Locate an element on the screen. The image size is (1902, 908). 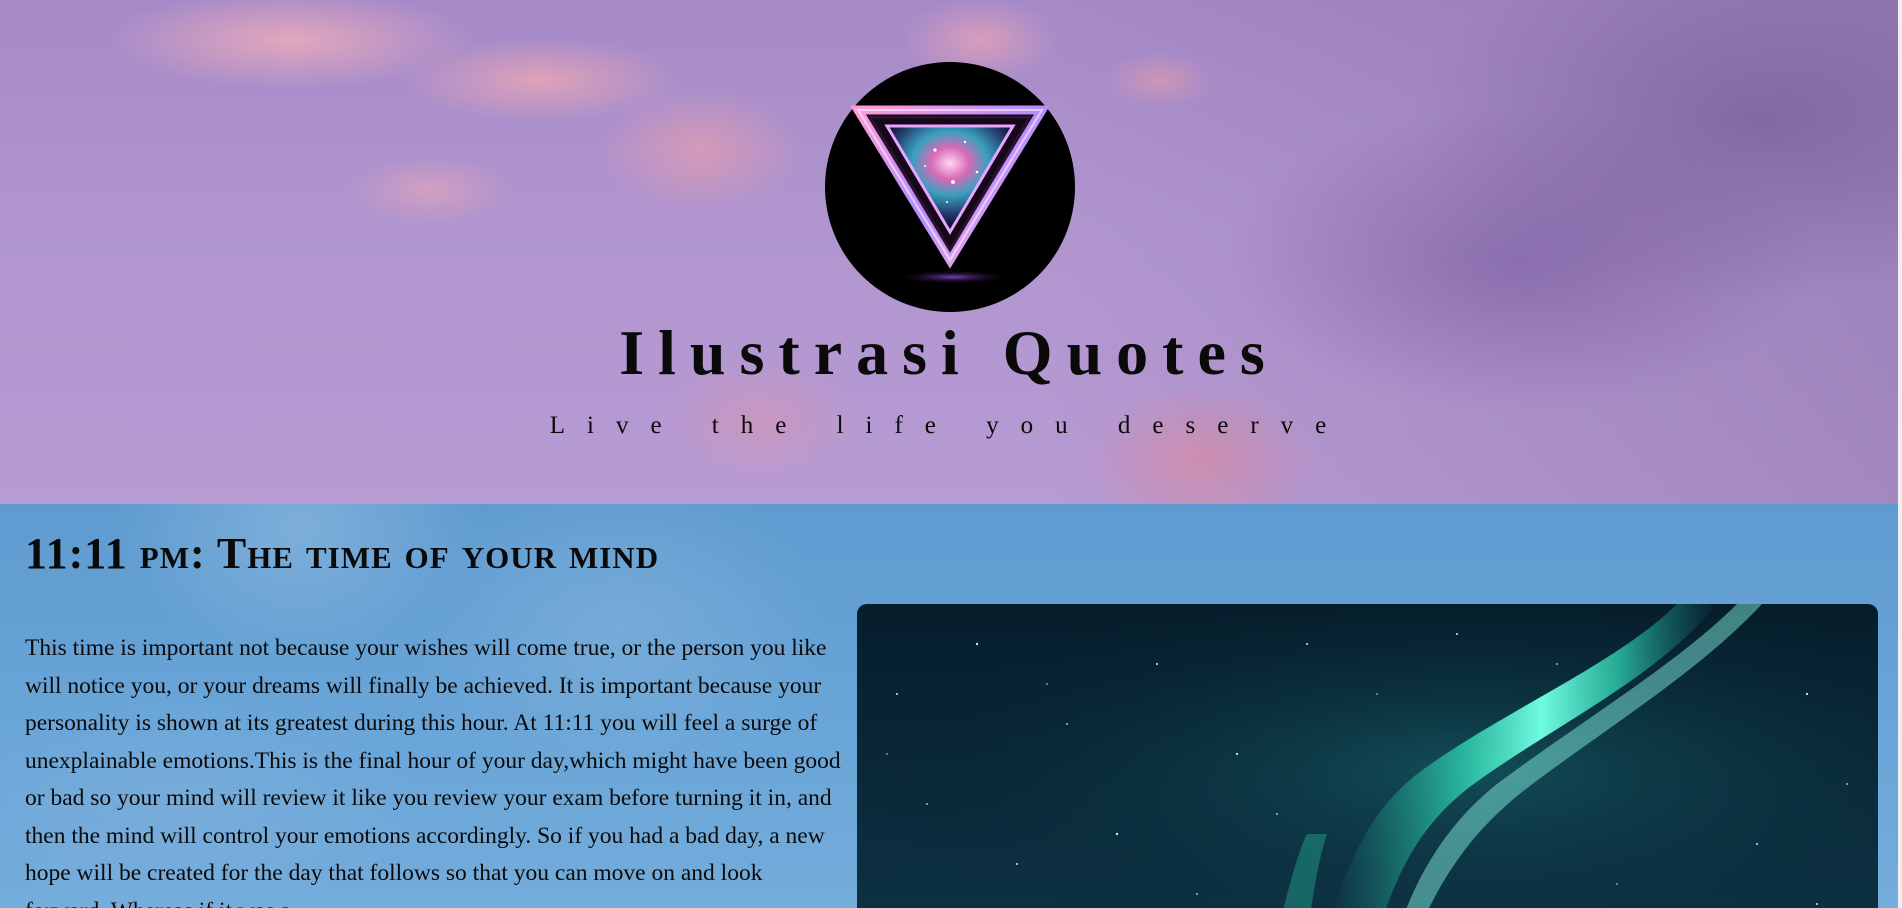
site-logo-icon is located at coordinates (950, 187).